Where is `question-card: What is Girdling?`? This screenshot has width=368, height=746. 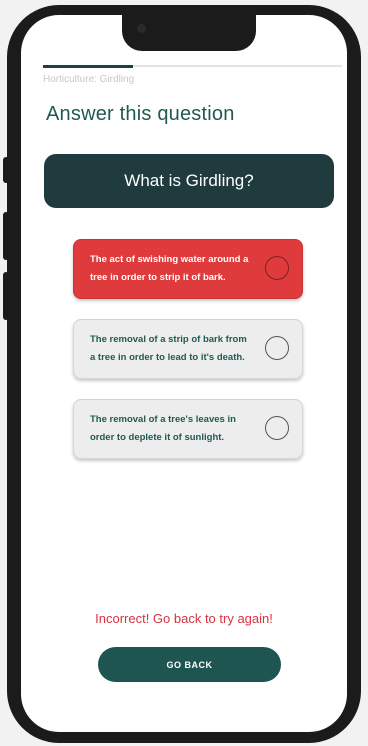
question-card: What is Girdling? is located at coordinates (189, 181).